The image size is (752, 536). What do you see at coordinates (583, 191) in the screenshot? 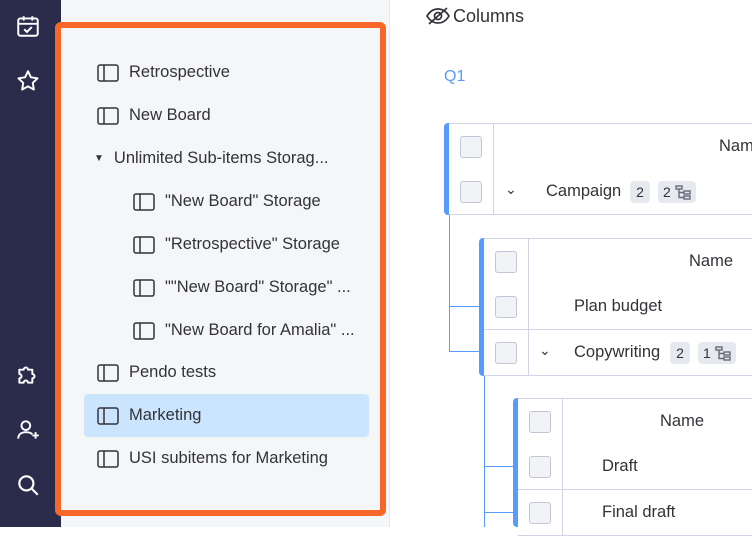
I see `item-name: Campaign` at bounding box center [583, 191].